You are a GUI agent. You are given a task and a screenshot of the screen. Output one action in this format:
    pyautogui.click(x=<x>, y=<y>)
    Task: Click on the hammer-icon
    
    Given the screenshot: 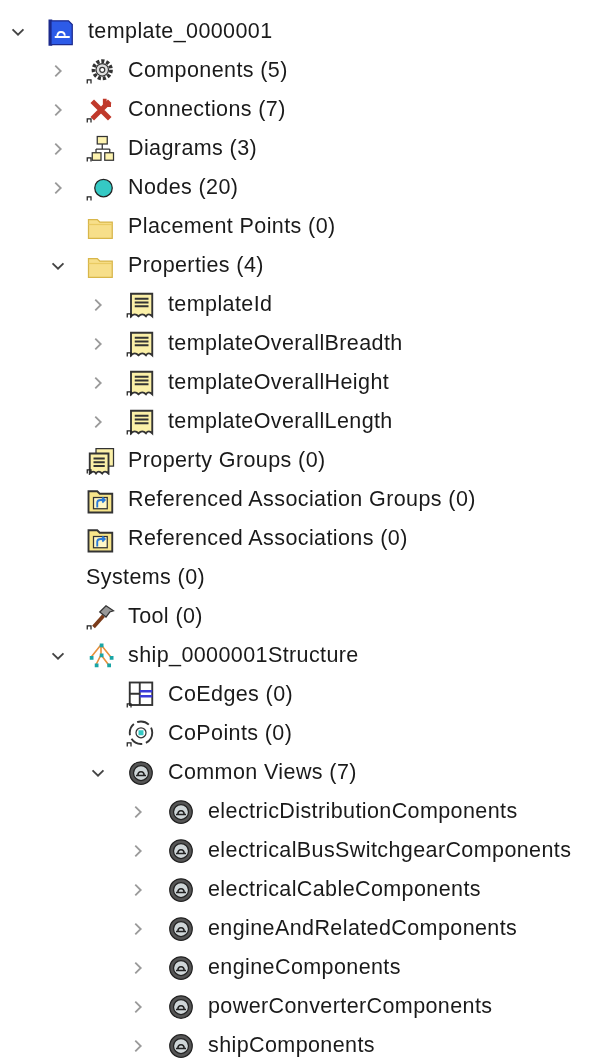 What is the action you would take?
    pyautogui.click(x=101, y=616)
    